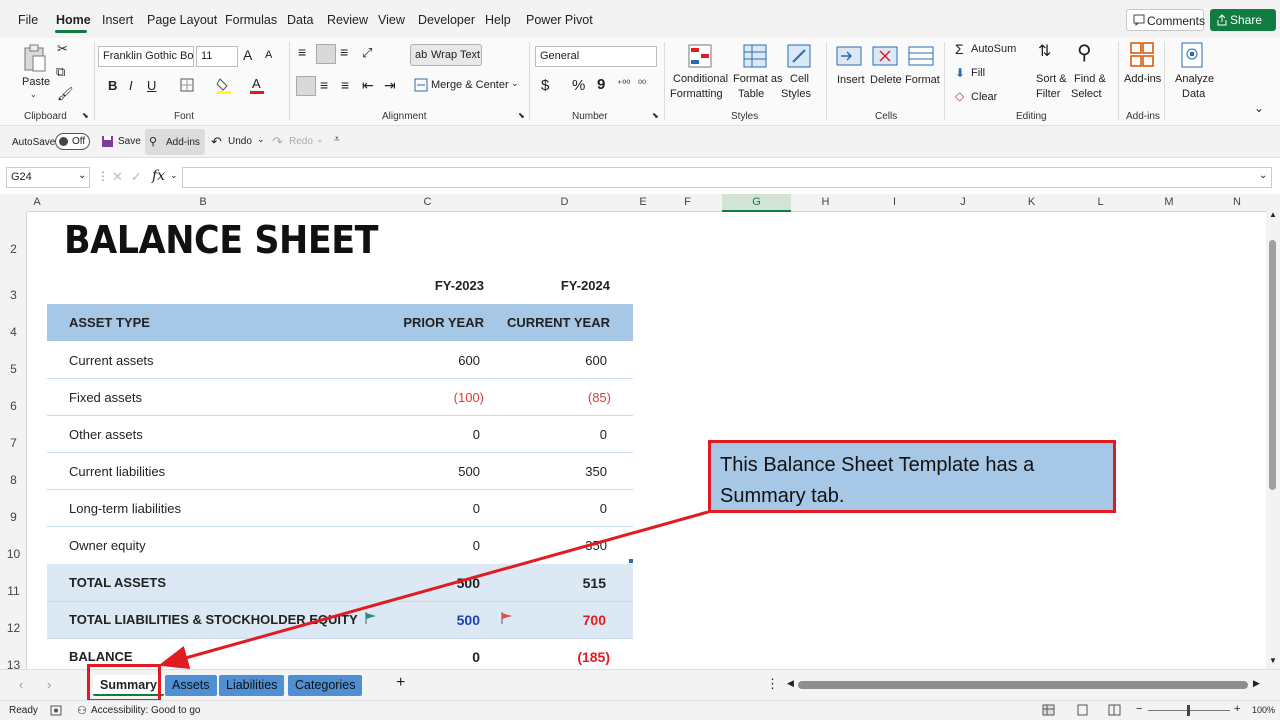  What do you see at coordinates (427, 202) in the screenshot?
I see `col-header-c: C` at bounding box center [427, 202].